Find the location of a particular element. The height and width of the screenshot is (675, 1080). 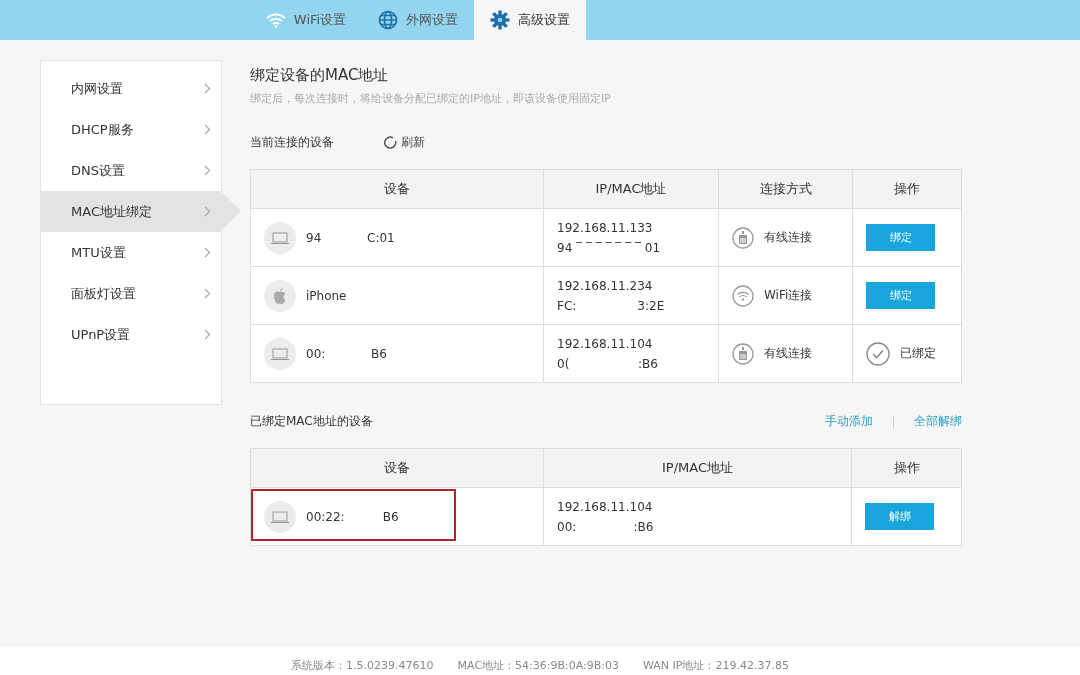

connection-type: WiFi连接 is located at coordinates (788, 295).